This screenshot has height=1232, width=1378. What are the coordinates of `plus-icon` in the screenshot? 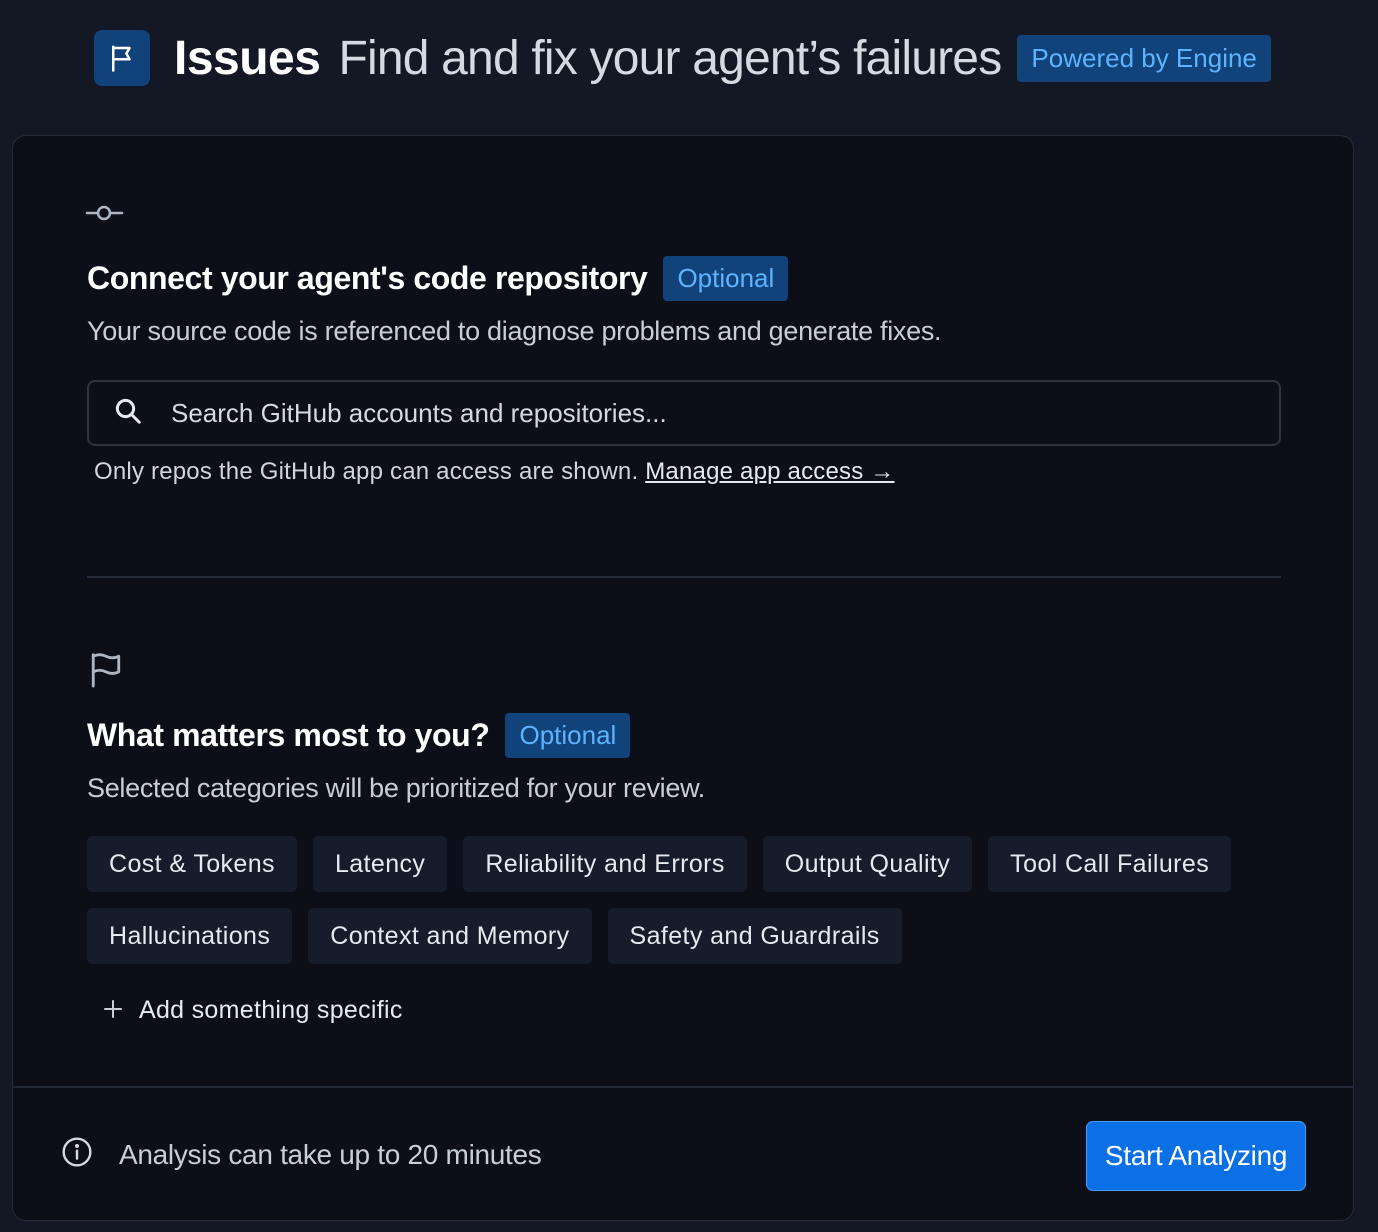 It's located at (113, 1010).